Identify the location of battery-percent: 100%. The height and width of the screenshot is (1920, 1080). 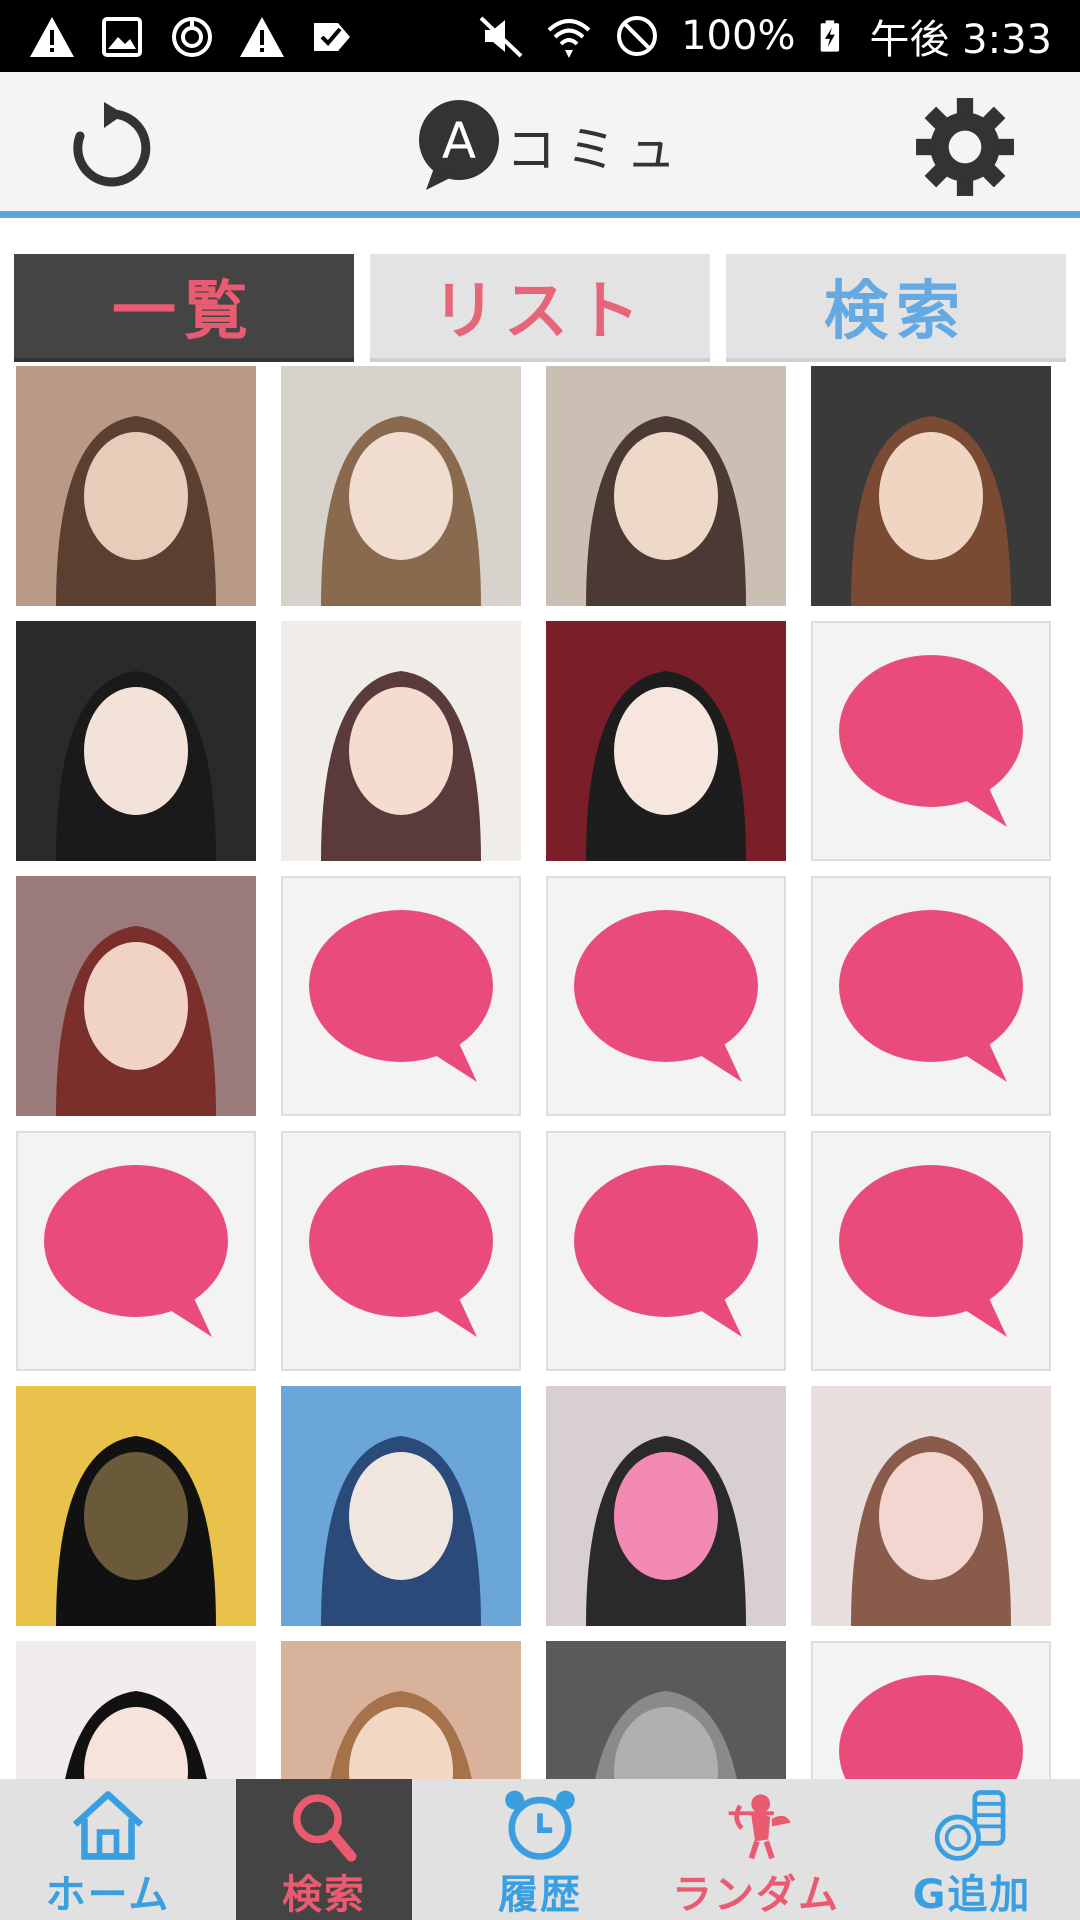
(738, 36).